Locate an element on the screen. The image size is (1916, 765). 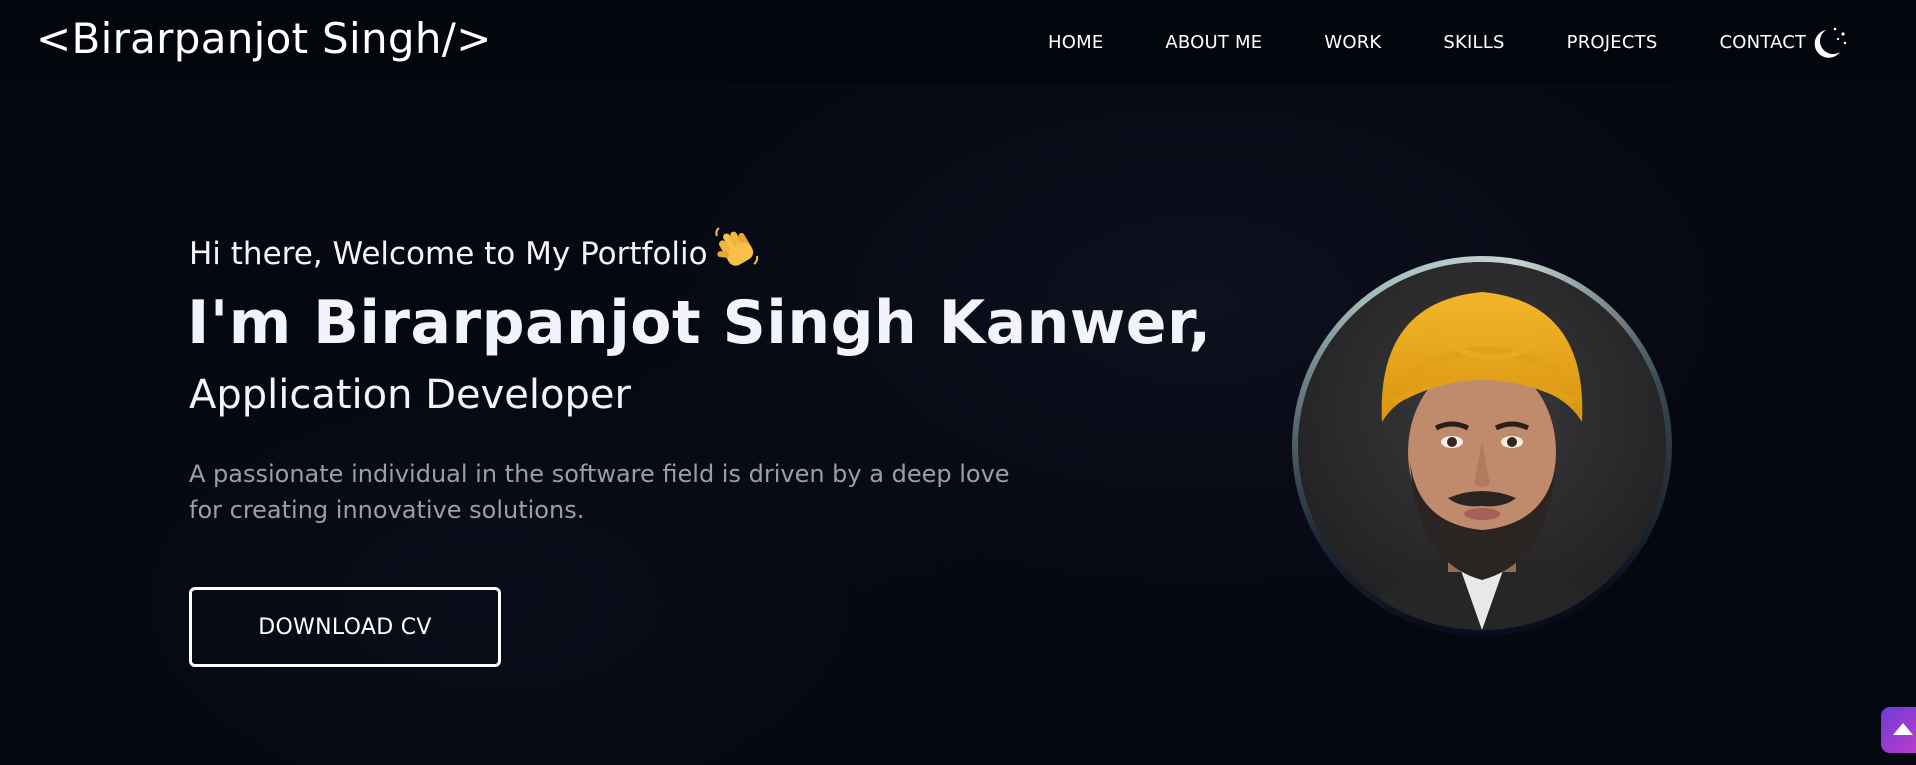
profile-photo-frame is located at coordinates (1482, 446).